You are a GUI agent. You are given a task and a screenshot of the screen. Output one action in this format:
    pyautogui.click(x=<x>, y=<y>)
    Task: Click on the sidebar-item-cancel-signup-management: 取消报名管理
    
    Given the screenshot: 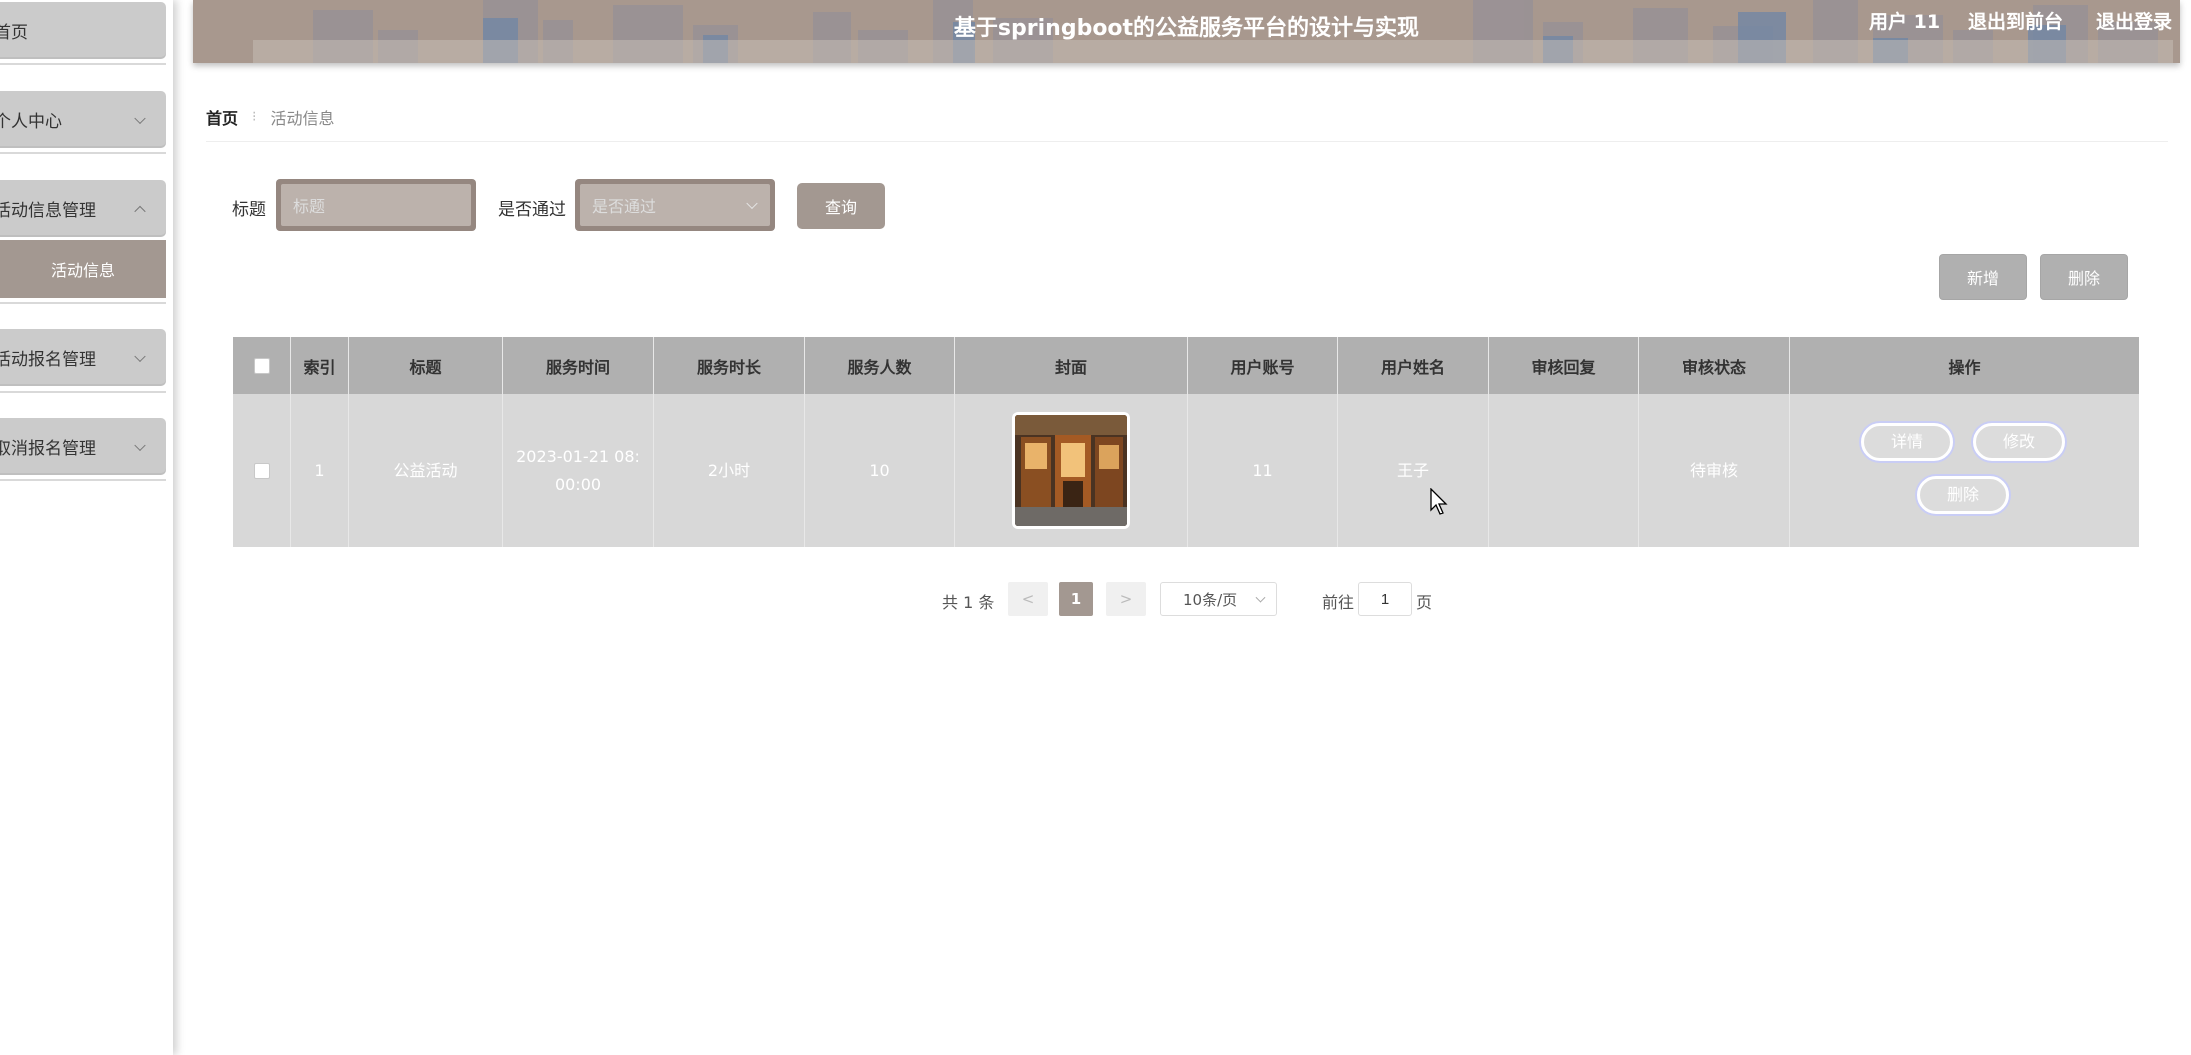 What is the action you would take?
    pyautogui.click(x=83, y=446)
    